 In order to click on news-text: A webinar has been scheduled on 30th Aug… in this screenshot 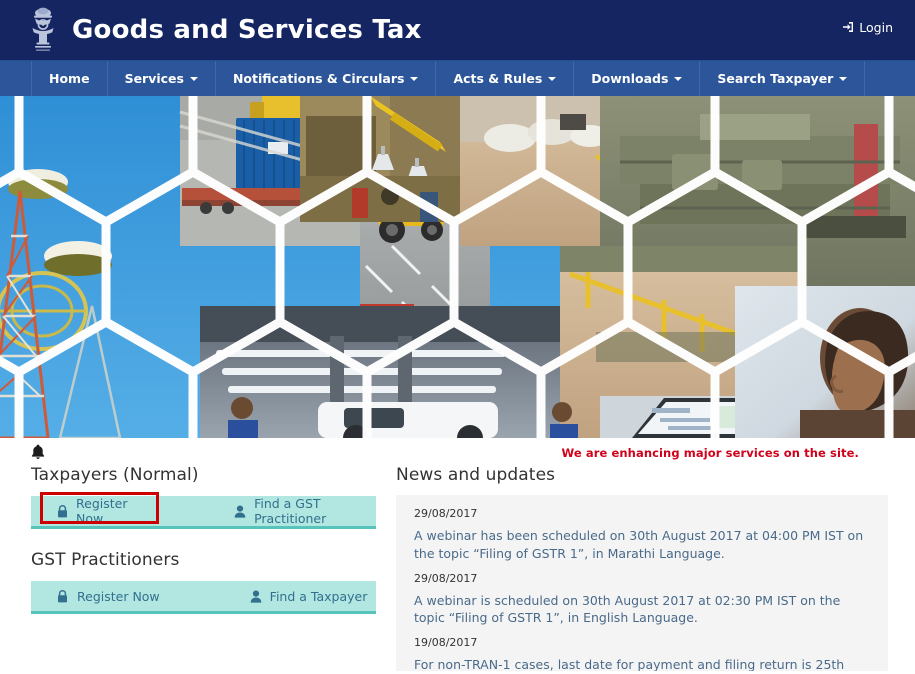, I will do `click(643, 545)`.